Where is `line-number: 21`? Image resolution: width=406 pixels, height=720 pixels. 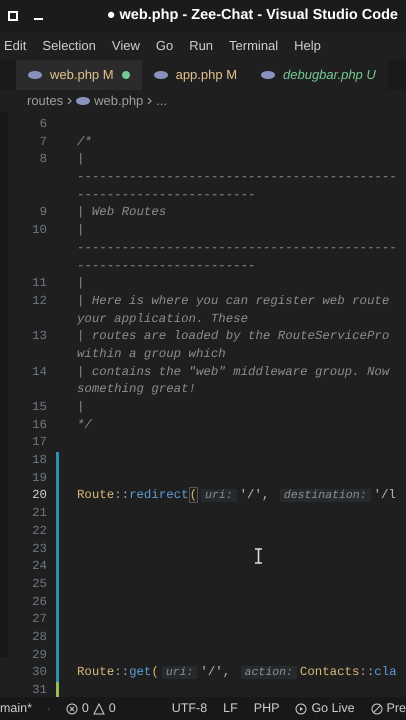
line-number: 21 is located at coordinates (39, 513).